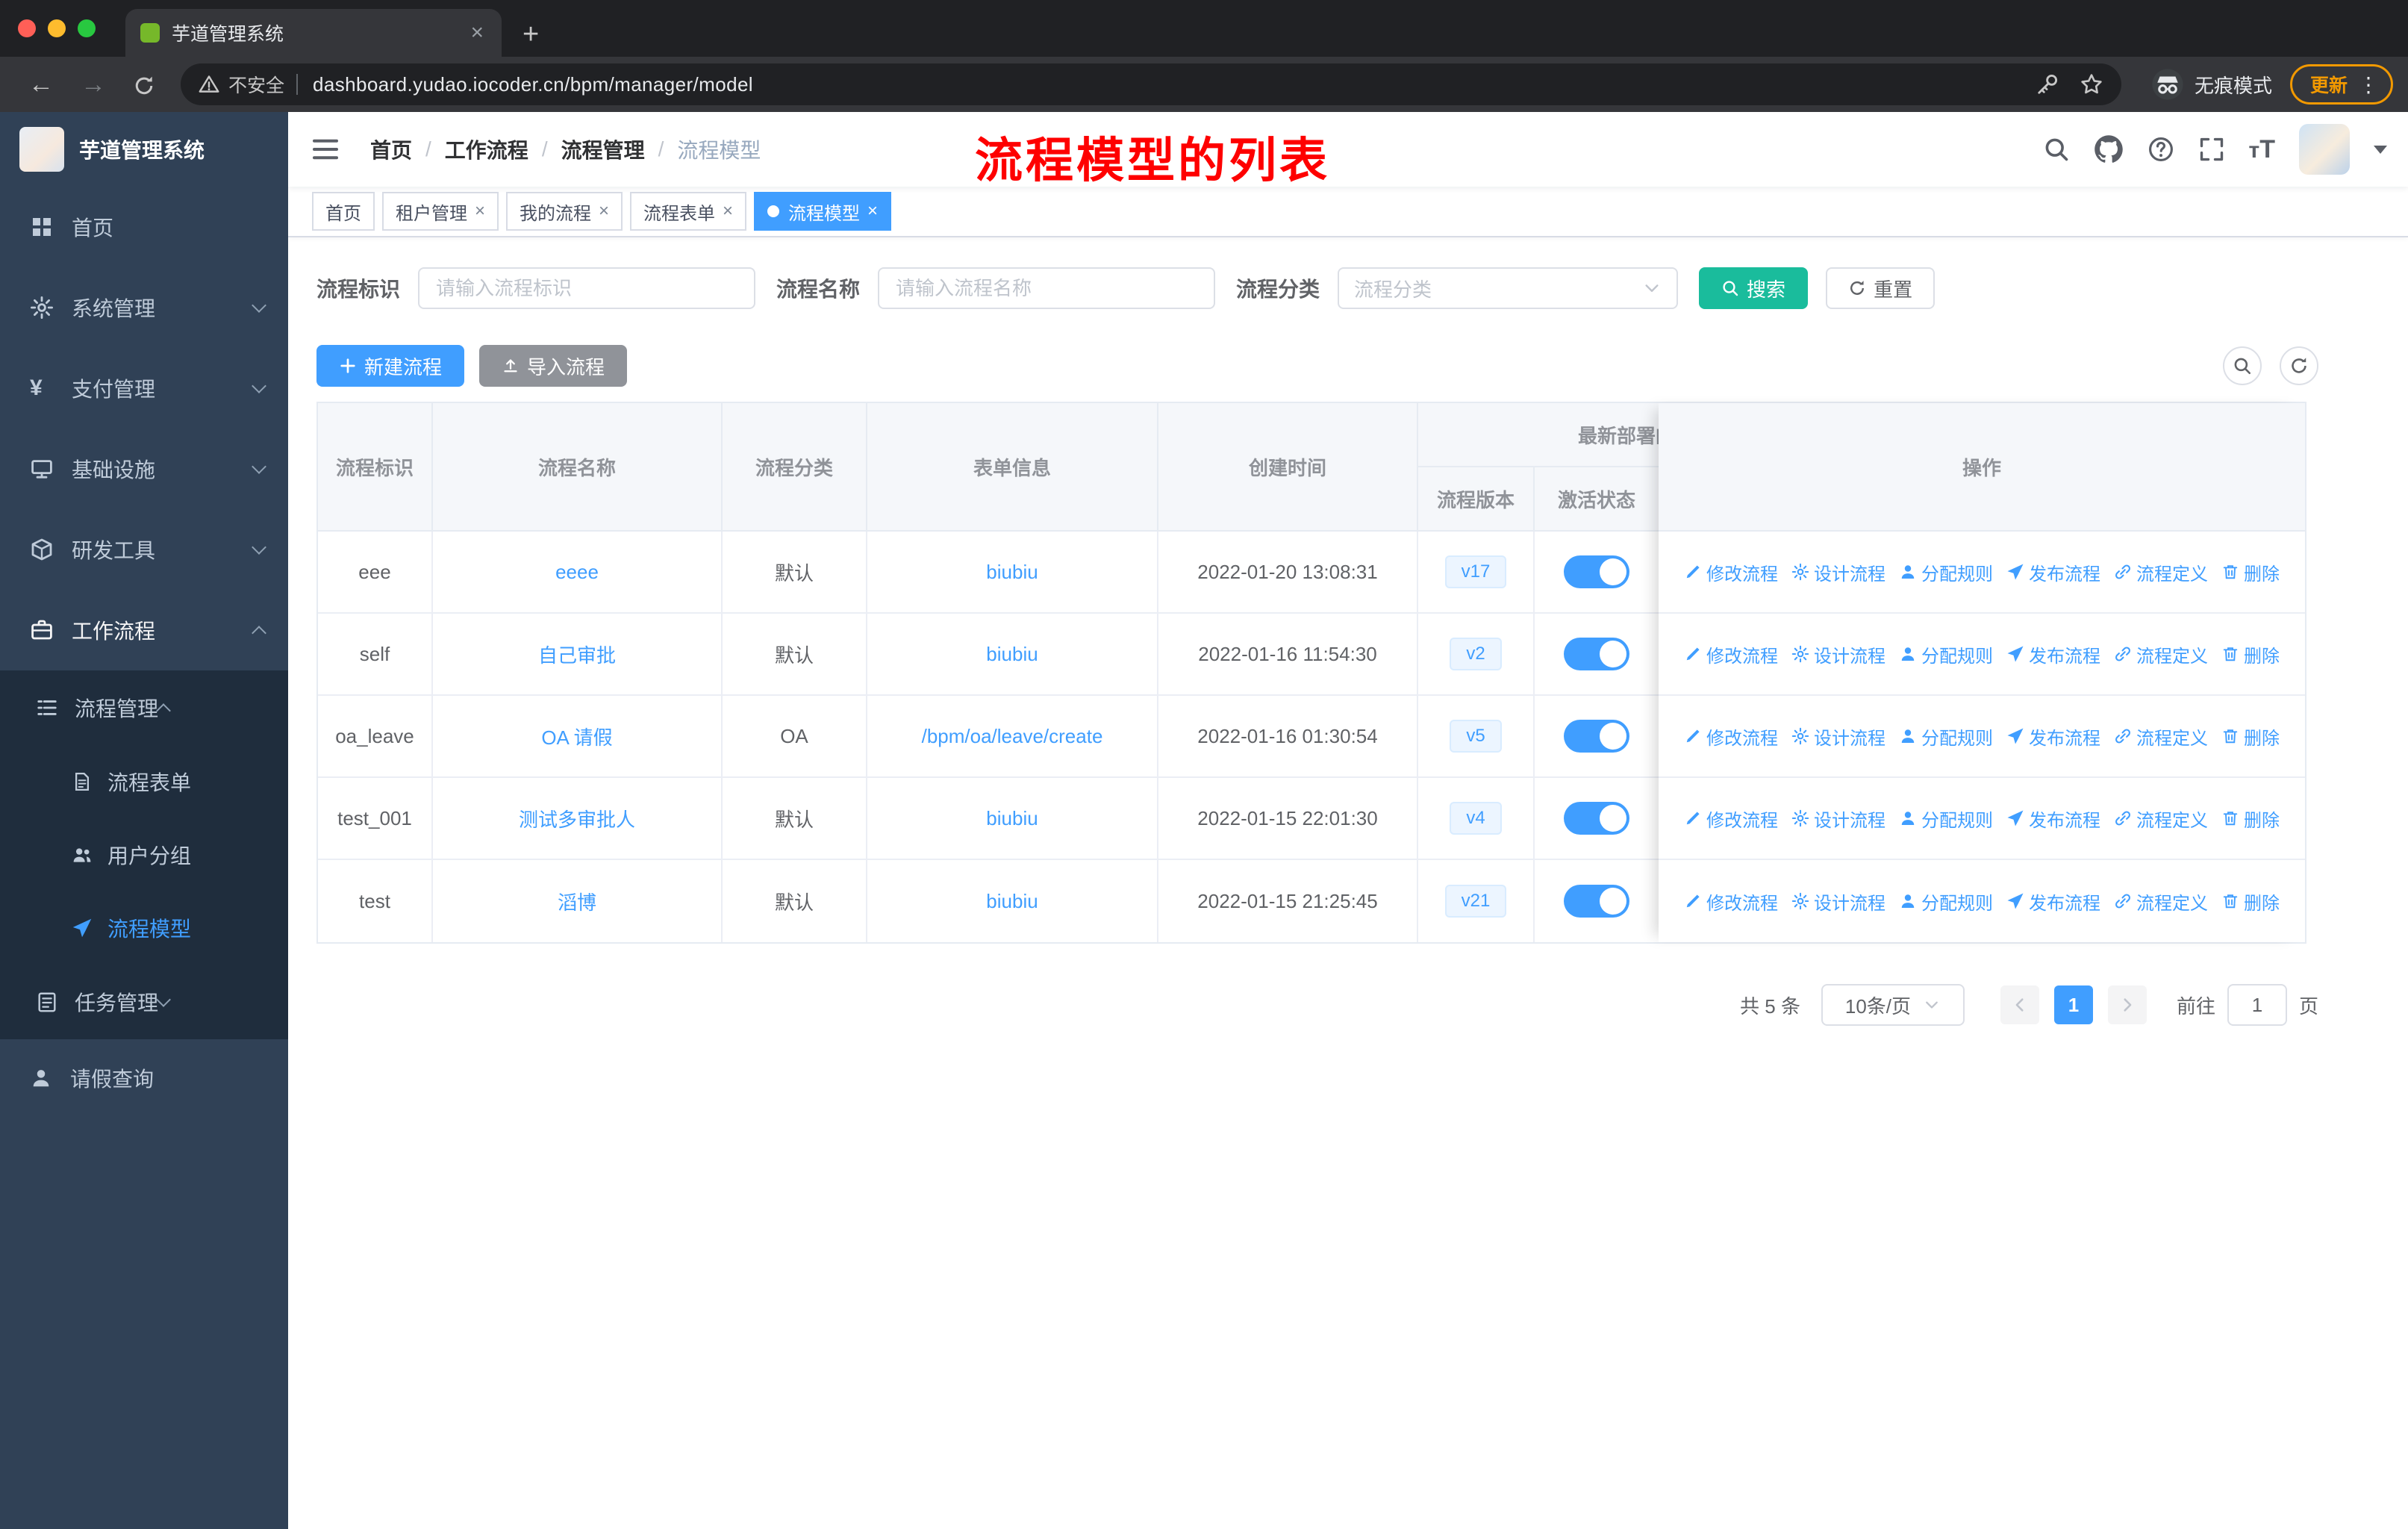 The width and height of the screenshot is (2408, 1529). I want to click on process-key-input, so click(587, 288).